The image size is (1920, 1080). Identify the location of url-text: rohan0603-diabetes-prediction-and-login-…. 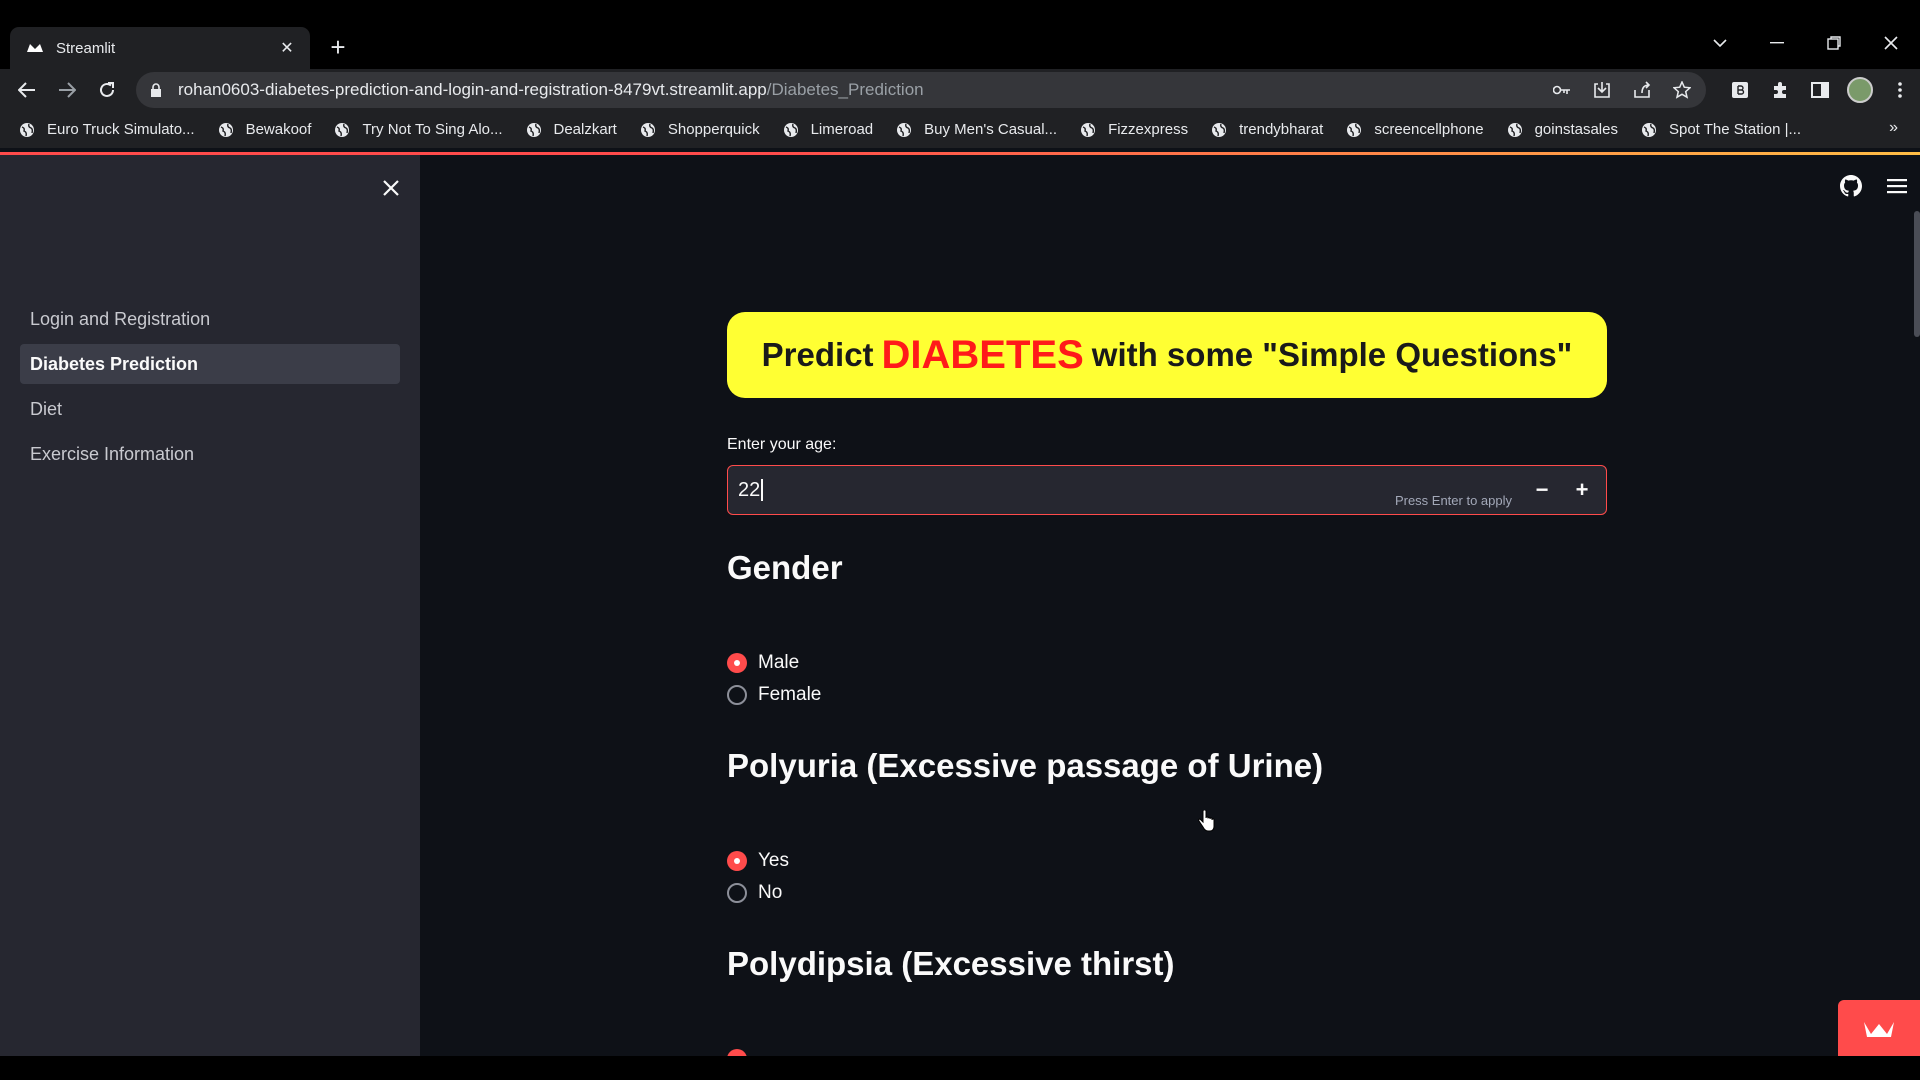
(551, 90).